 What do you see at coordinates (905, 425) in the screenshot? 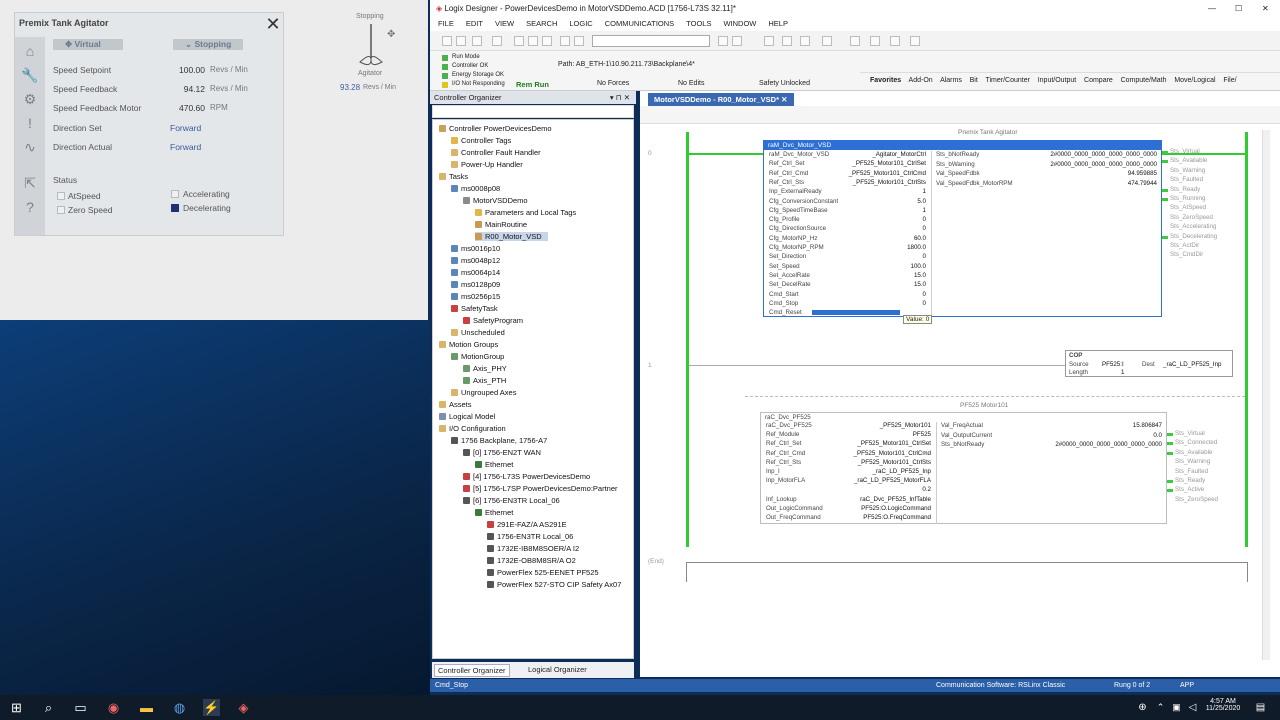
I see `pin-value: _PF525_Motor101` at bounding box center [905, 425].